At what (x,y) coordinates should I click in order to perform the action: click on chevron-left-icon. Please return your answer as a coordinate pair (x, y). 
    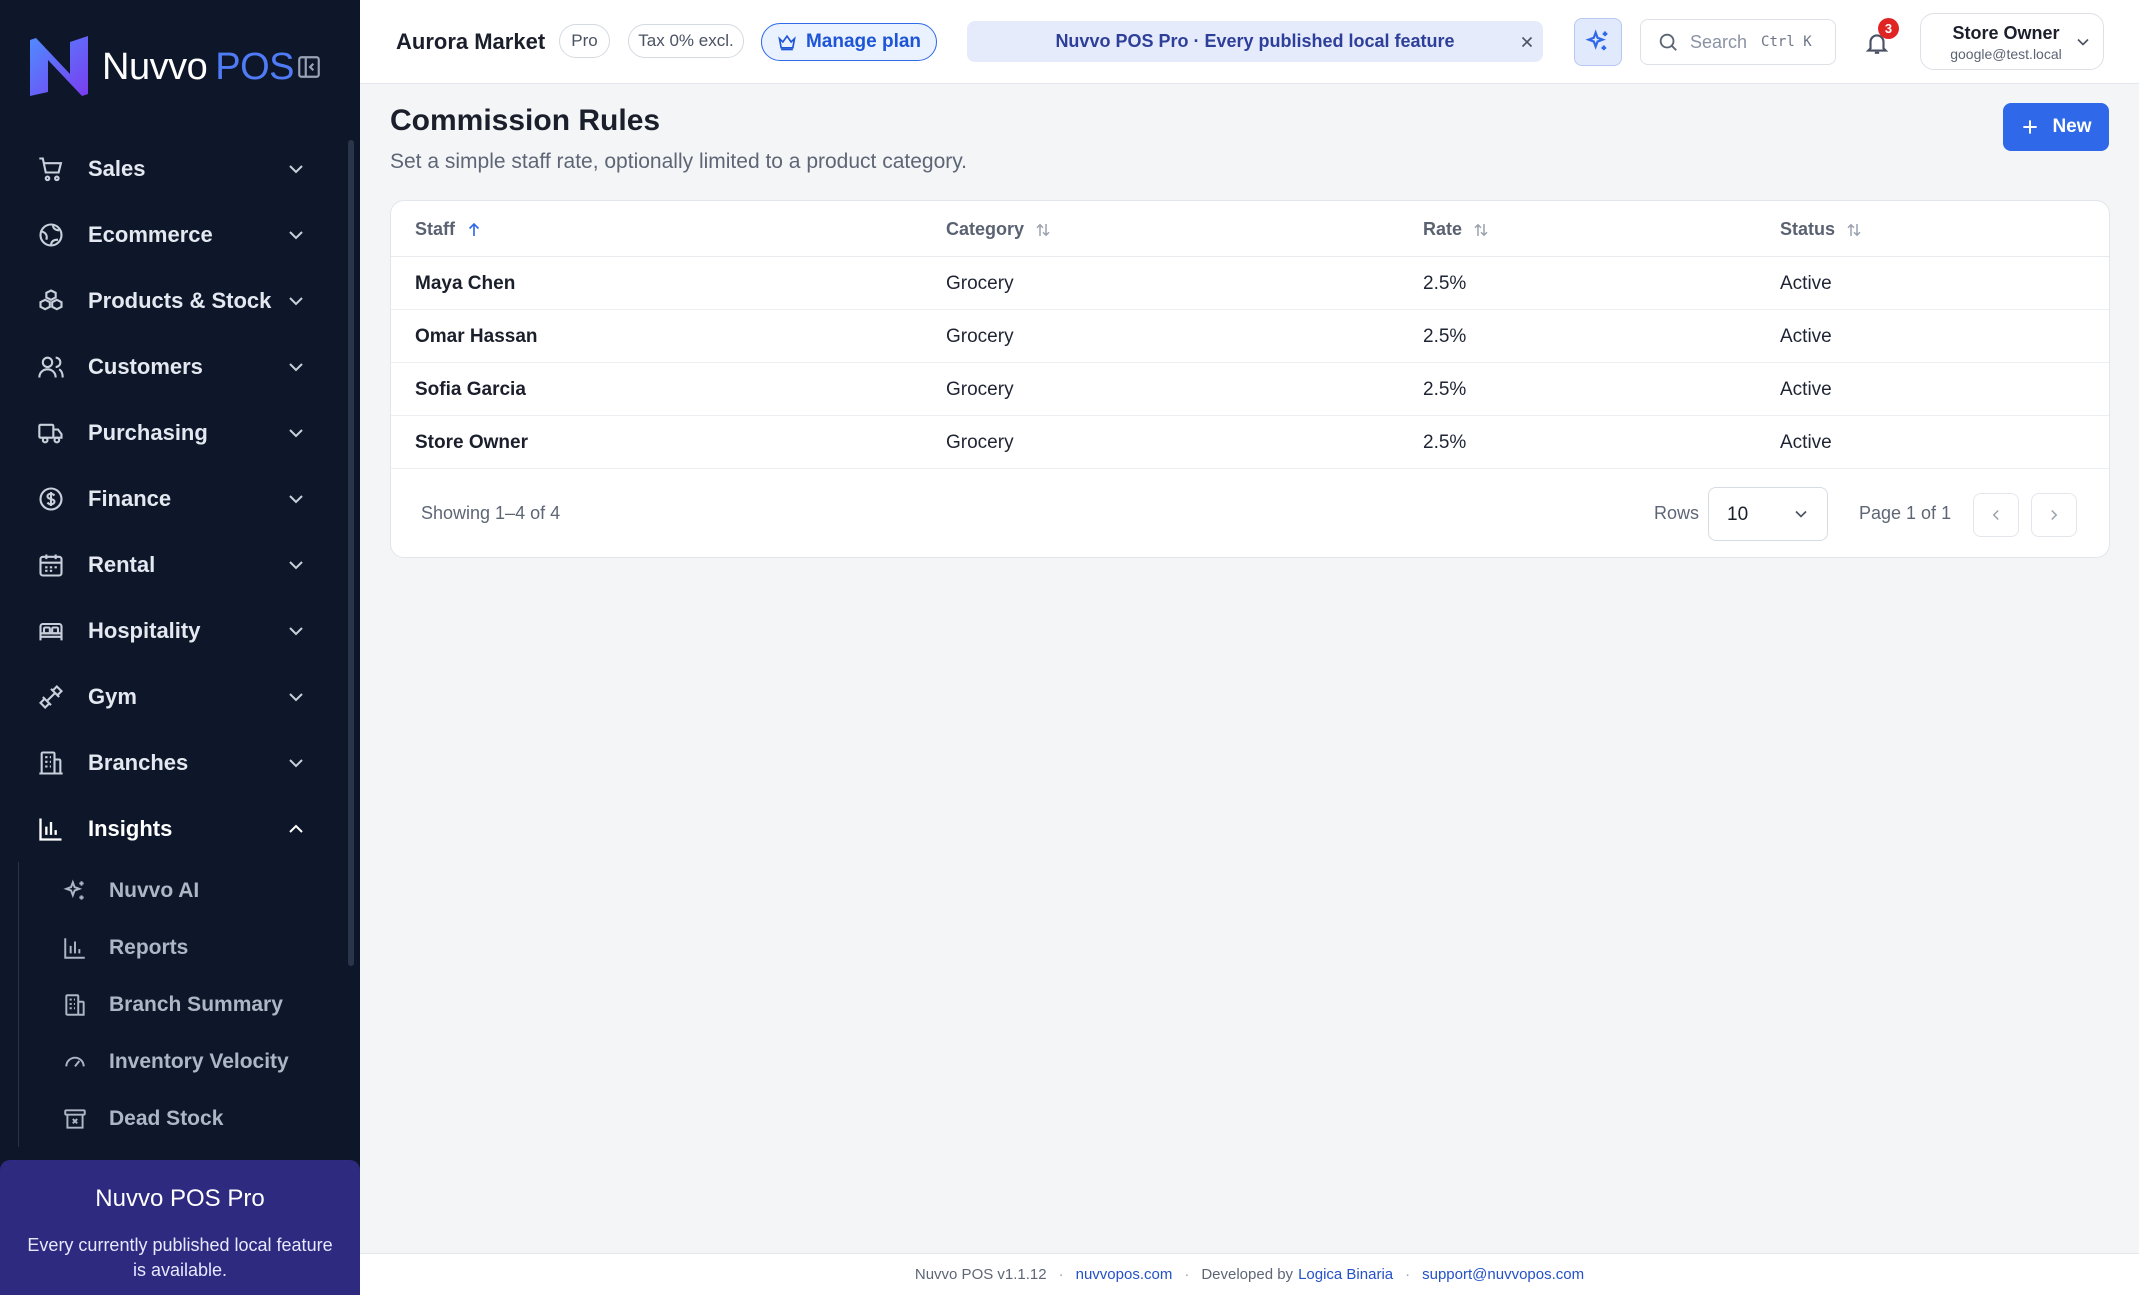
    Looking at the image, I should click on (1995, 515).